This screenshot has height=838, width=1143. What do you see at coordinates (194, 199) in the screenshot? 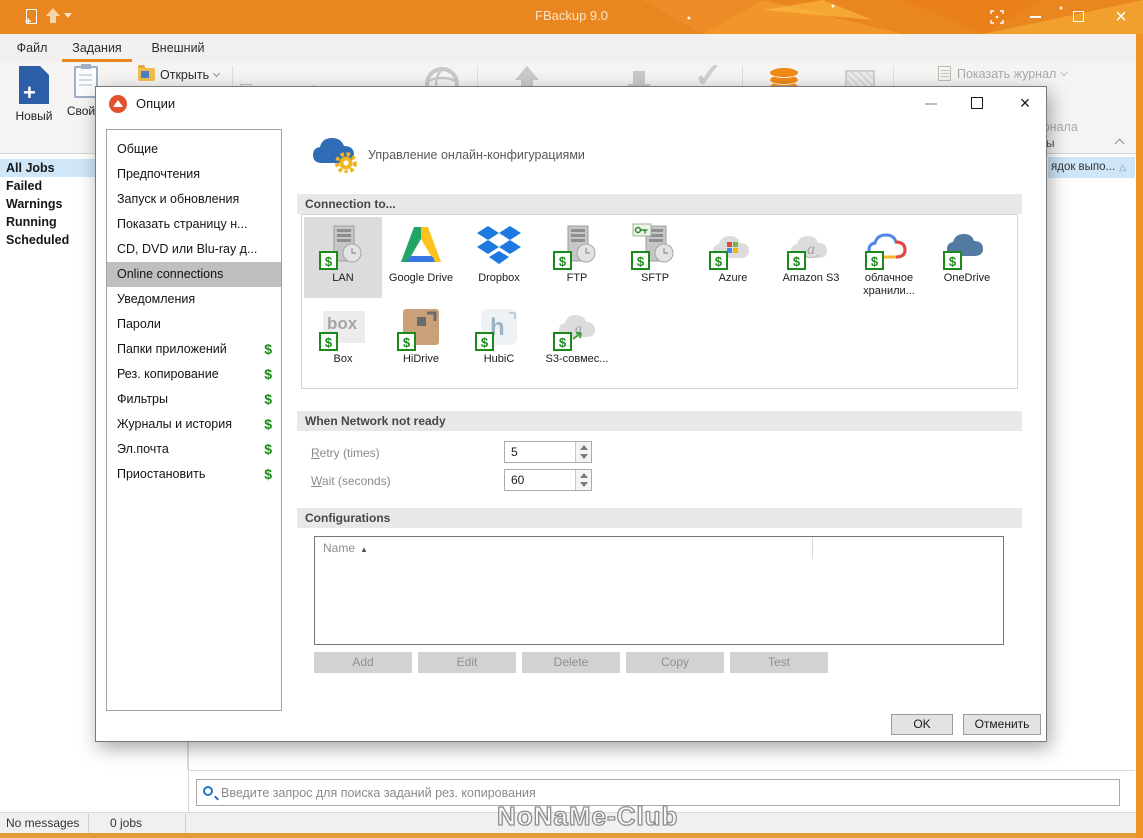
I see `nav-startup-updates: Запуск и обновления` at bounding box center [194, 199].